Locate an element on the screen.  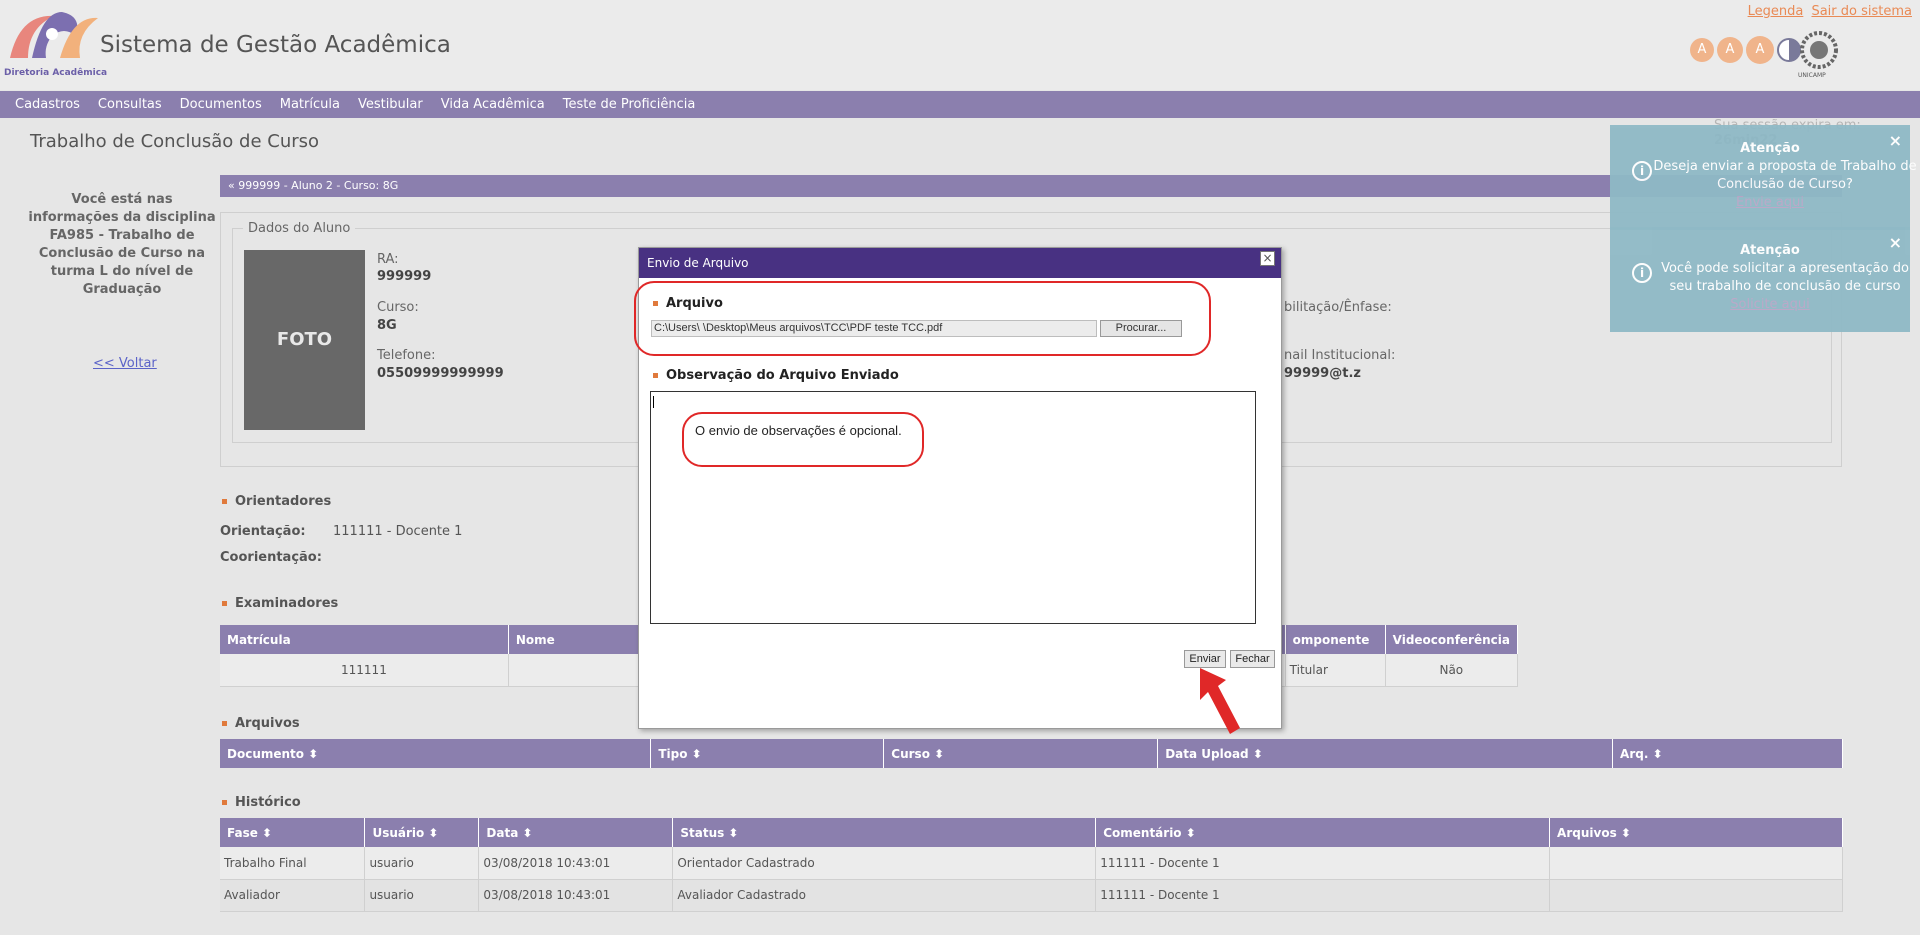
unicamp-caption: UNICAMP is located at coordinates (1812, 75).